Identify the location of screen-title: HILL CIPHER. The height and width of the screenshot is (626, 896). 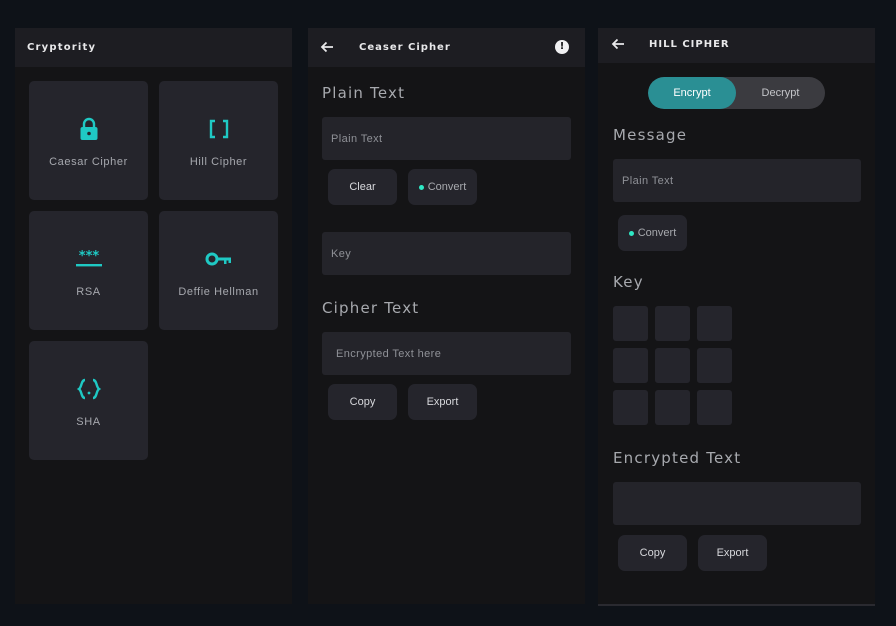
(689, 44).